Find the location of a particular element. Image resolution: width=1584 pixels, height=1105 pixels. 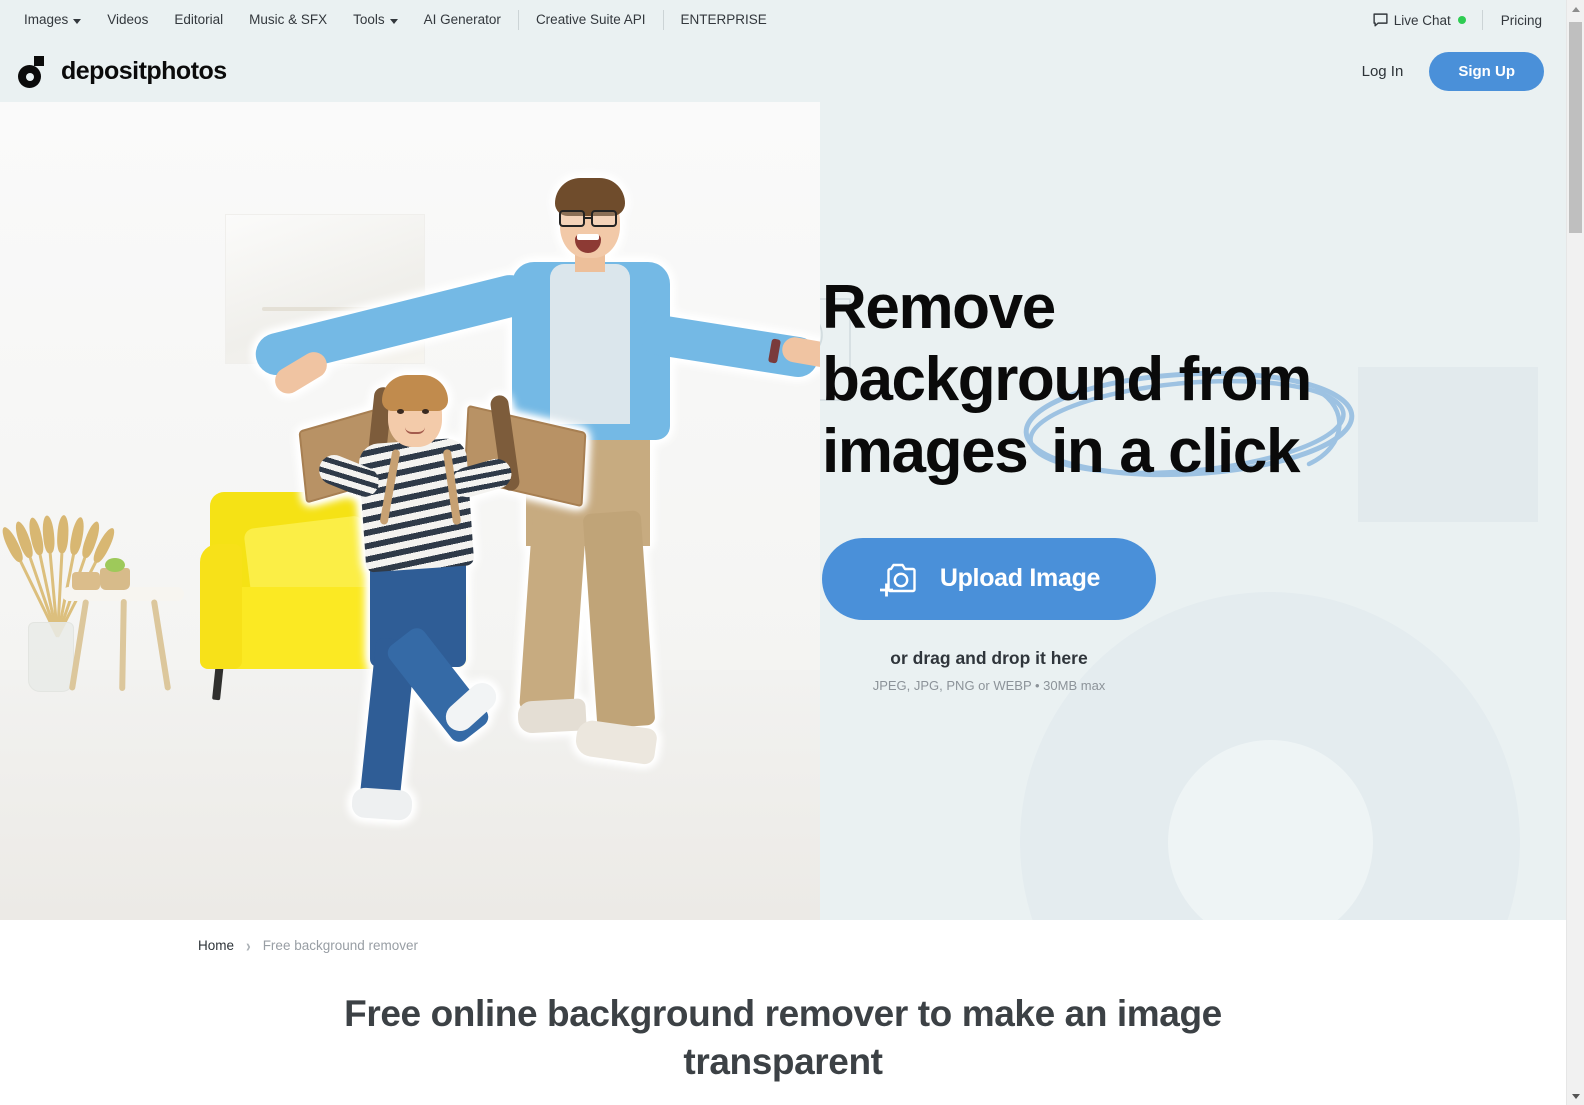

wooden-toy is located at coordinates (86, 581).